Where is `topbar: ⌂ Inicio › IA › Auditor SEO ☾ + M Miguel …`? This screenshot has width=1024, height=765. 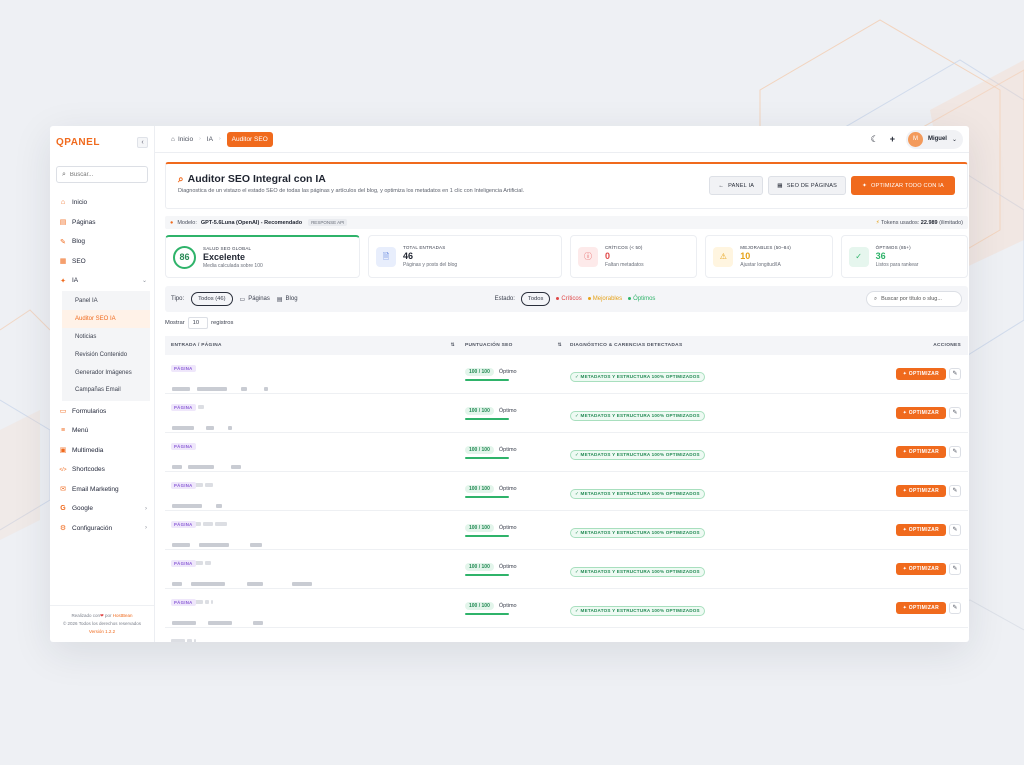
topbar: ⌂ Inicio › IA › Auditor SEO ☾ + M Miguel … is located at coordinates (562, 139).